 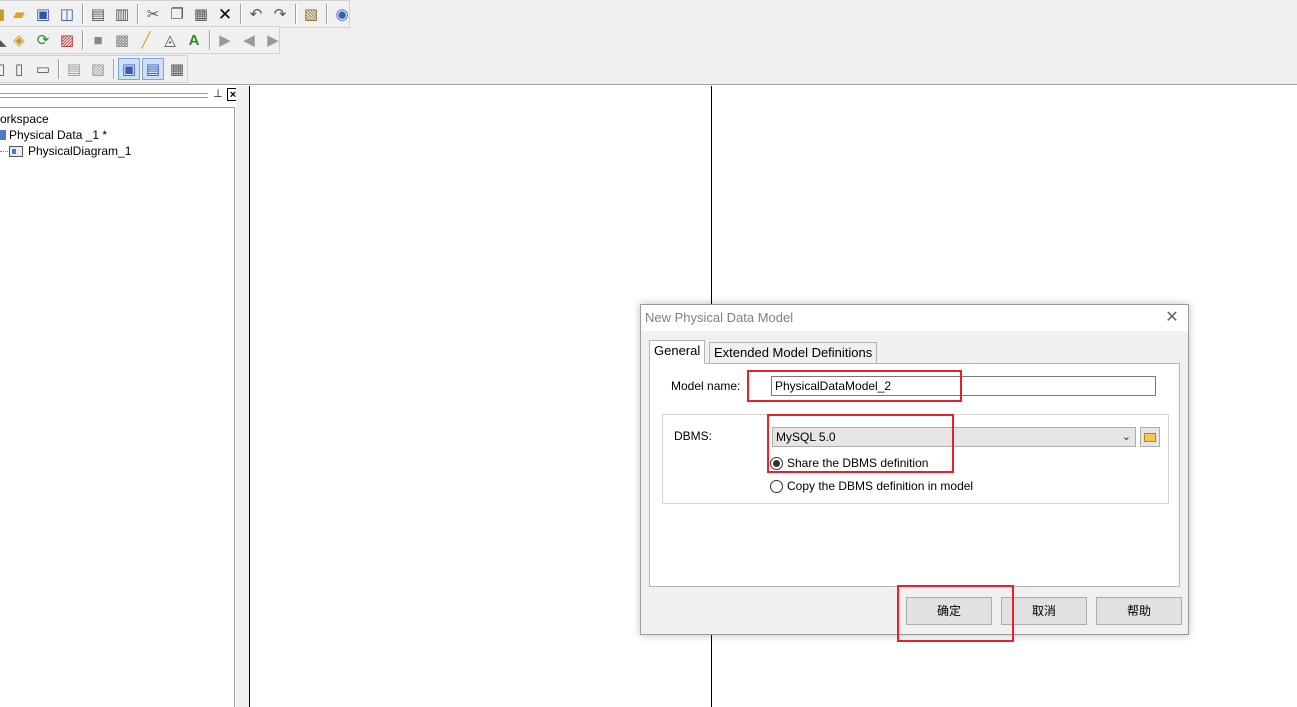 I want to click on bring-front-icon: ■, so click(x=98, y=40).